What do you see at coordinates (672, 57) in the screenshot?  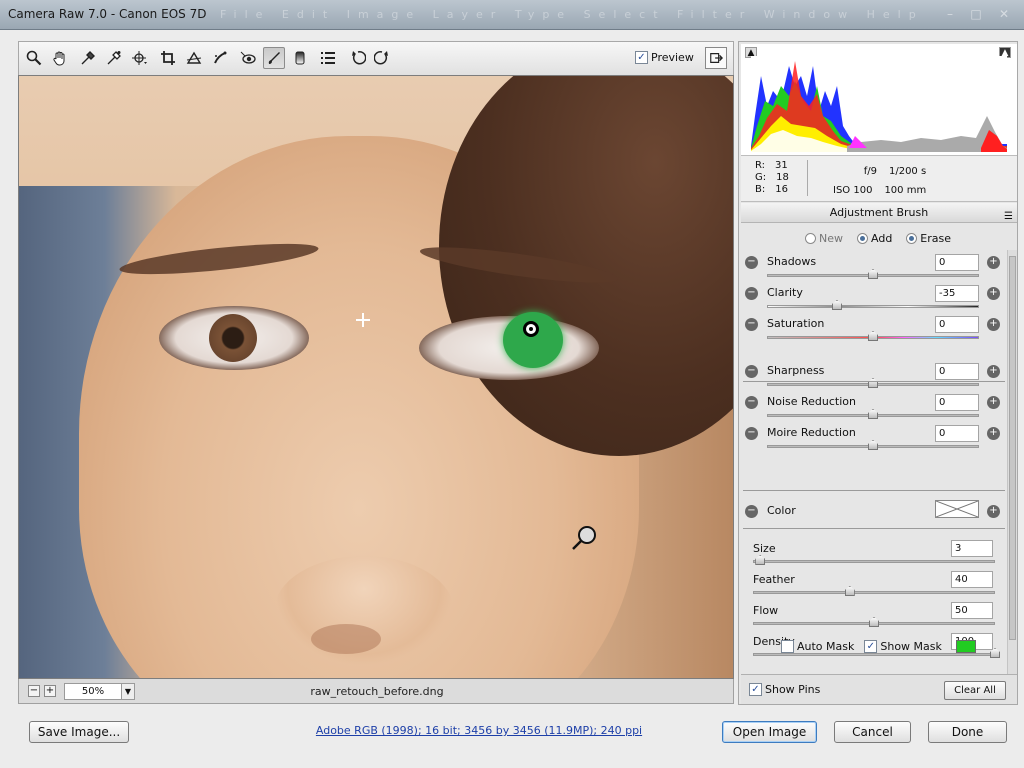 I see `preview-label: Preview` at bounding box center [672, 57].